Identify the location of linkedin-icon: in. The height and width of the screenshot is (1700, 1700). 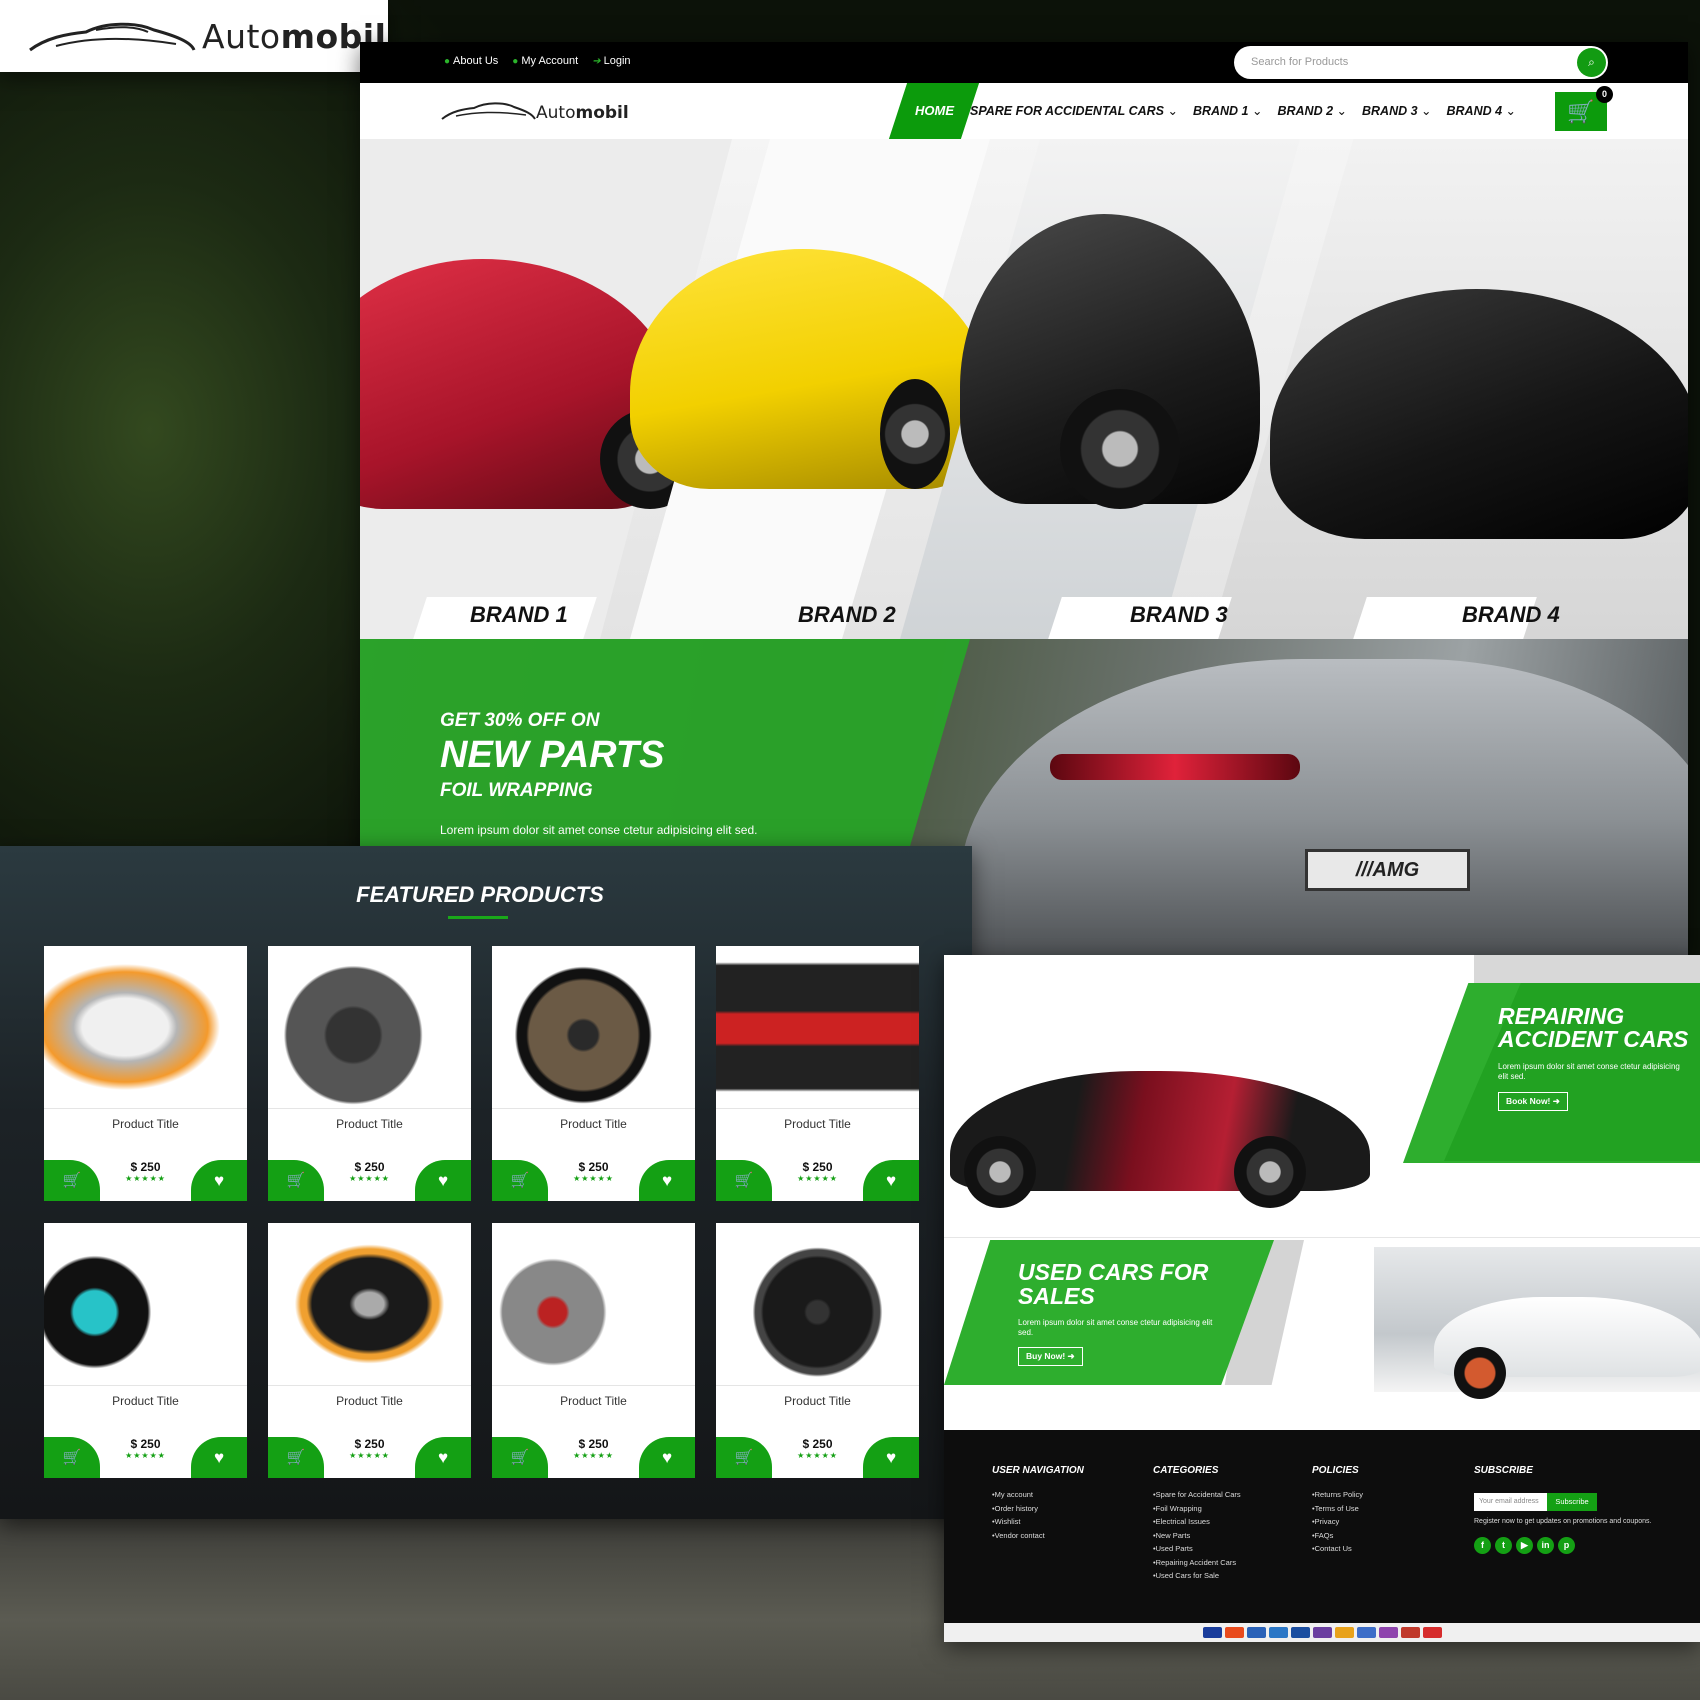
(1545, 1545).